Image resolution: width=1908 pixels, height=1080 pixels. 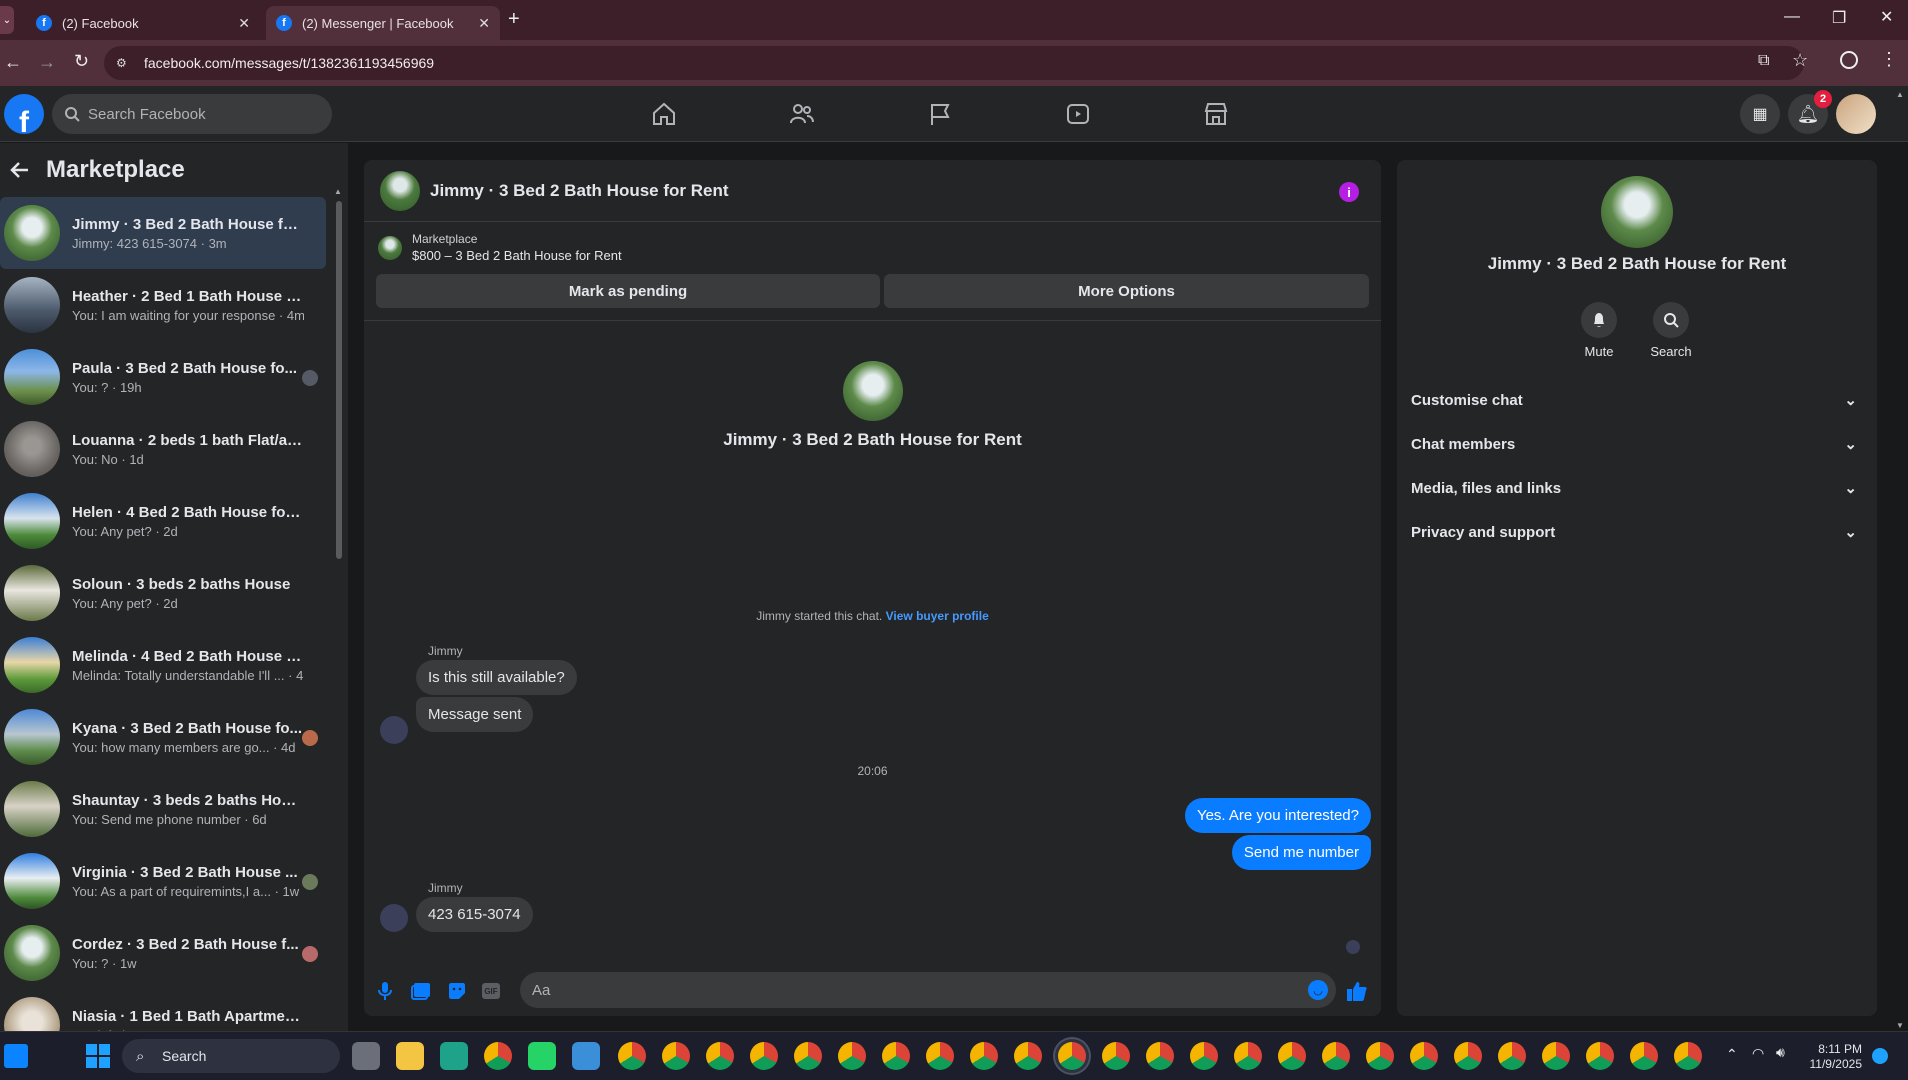 I want to click on more-options-button: More Options, so click(x=1126, y=291).